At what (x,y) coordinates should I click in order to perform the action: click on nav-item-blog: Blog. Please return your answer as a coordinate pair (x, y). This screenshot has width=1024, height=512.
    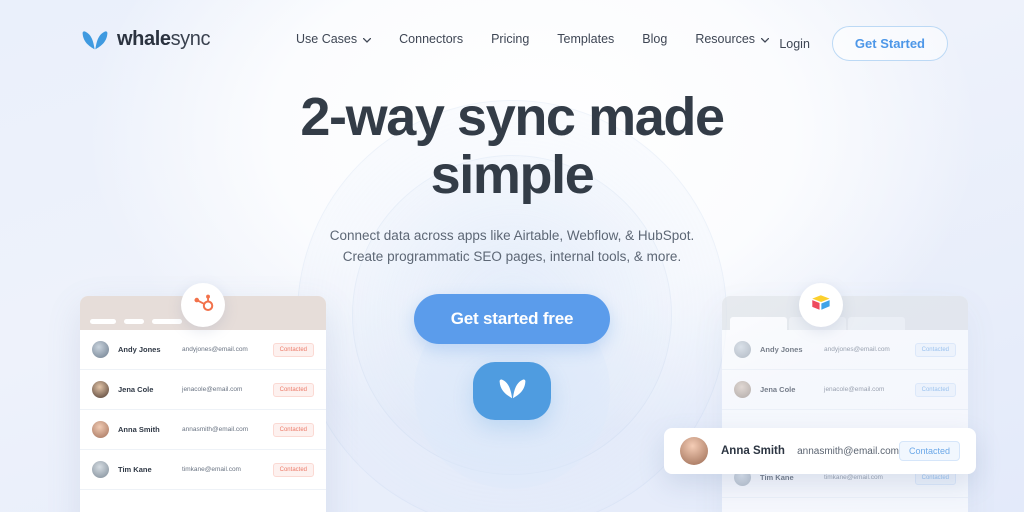
    Looking at the image, I should click on (654, 39).